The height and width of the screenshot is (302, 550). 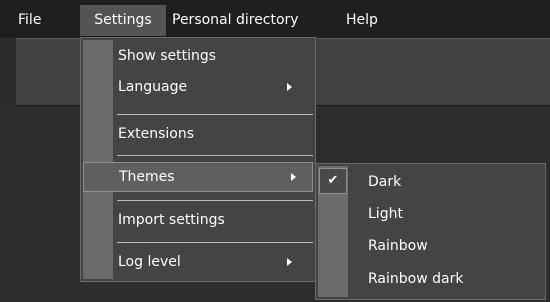 What do you see at coordinates (398, 246) in the screenshot?
I see `theme-item-rainbow: Rainbow` at bounding box center [398, 246].